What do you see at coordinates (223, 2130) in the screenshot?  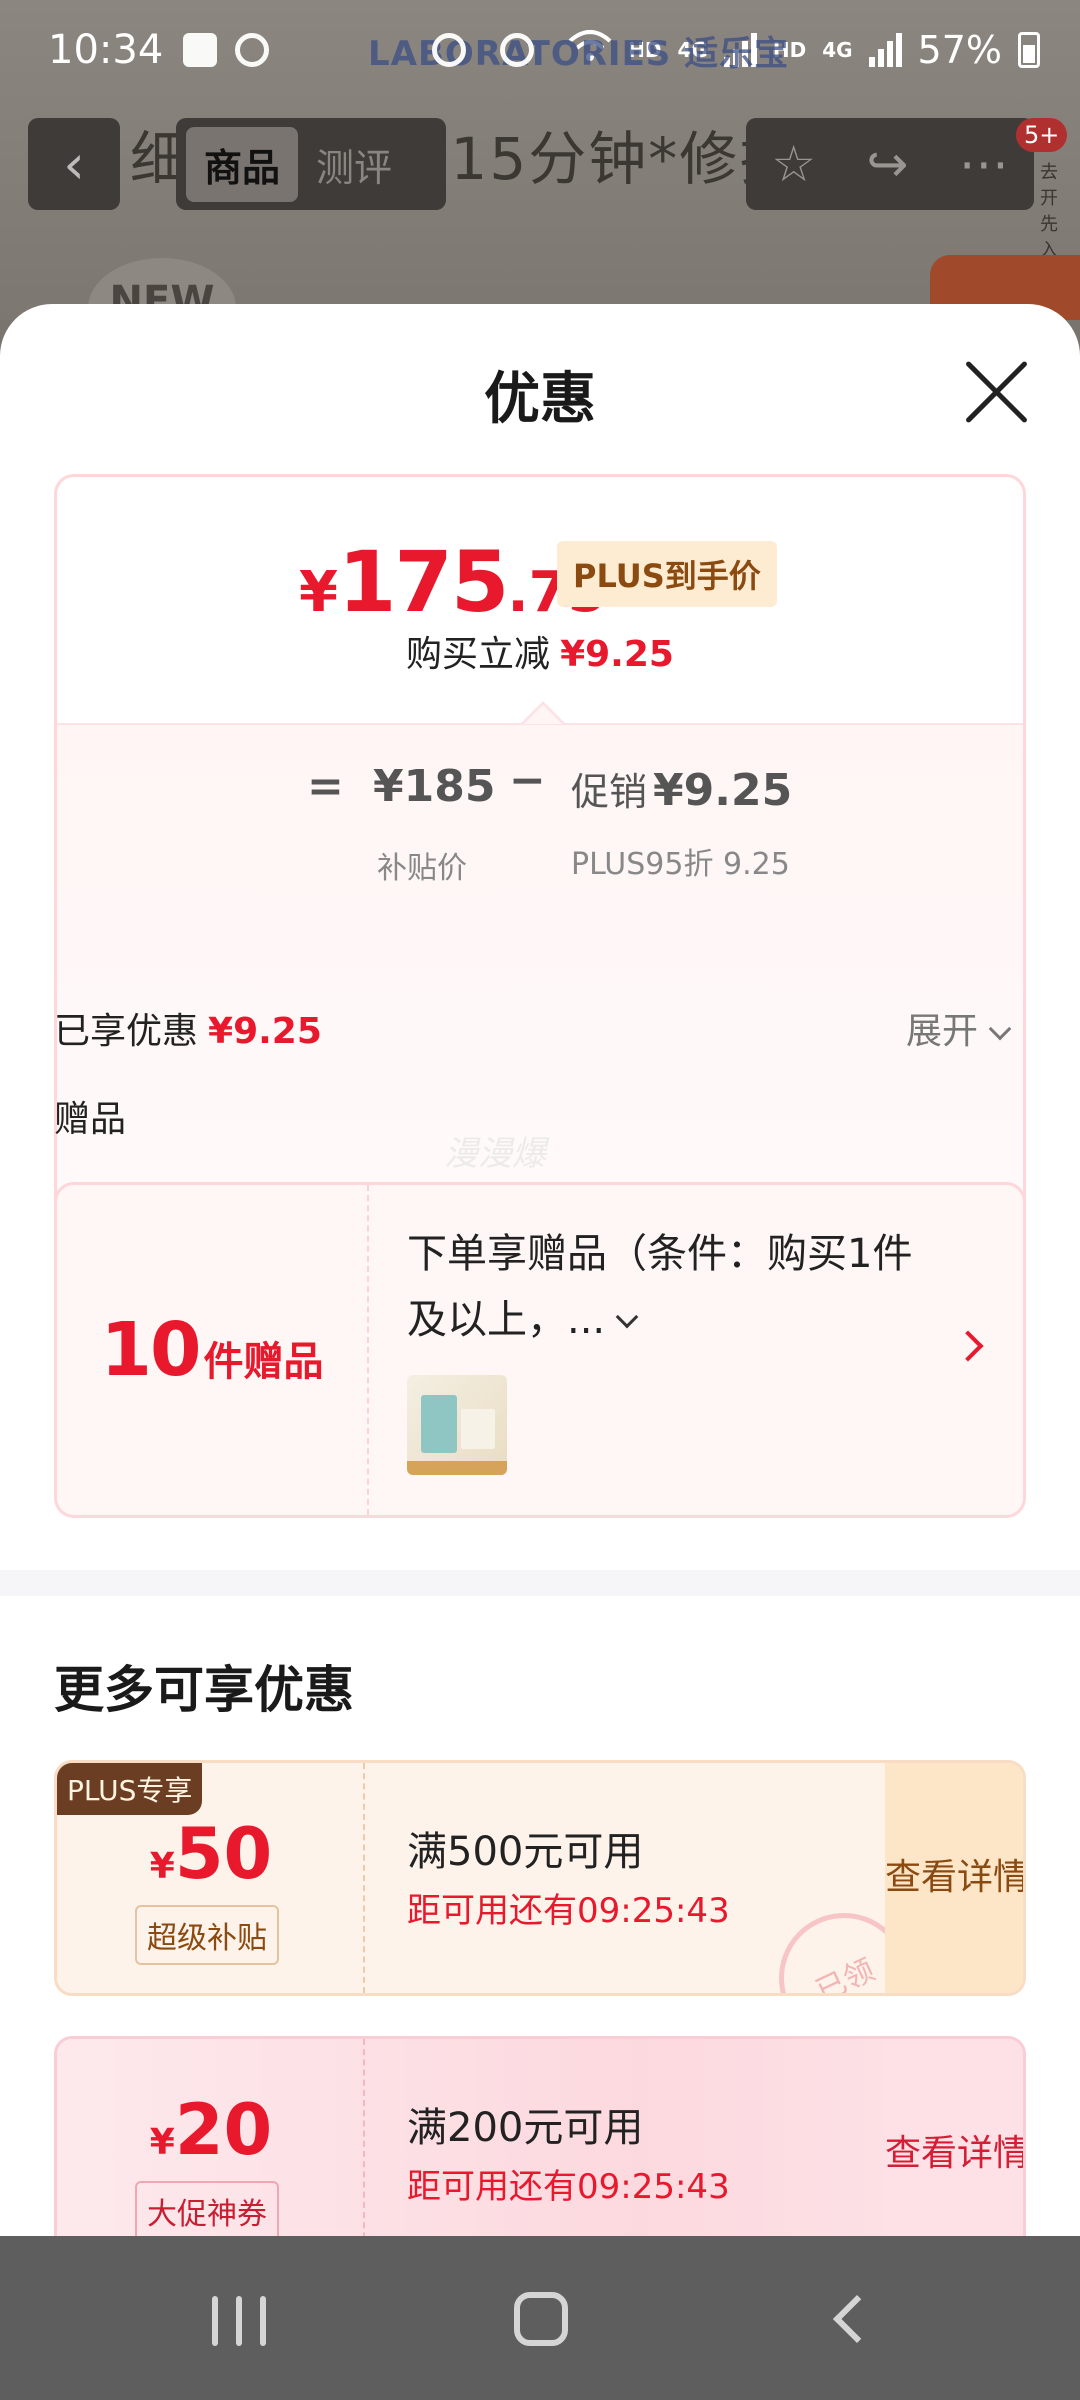 I see `coupon-amount: 20` at bounding box center [223, 2130].